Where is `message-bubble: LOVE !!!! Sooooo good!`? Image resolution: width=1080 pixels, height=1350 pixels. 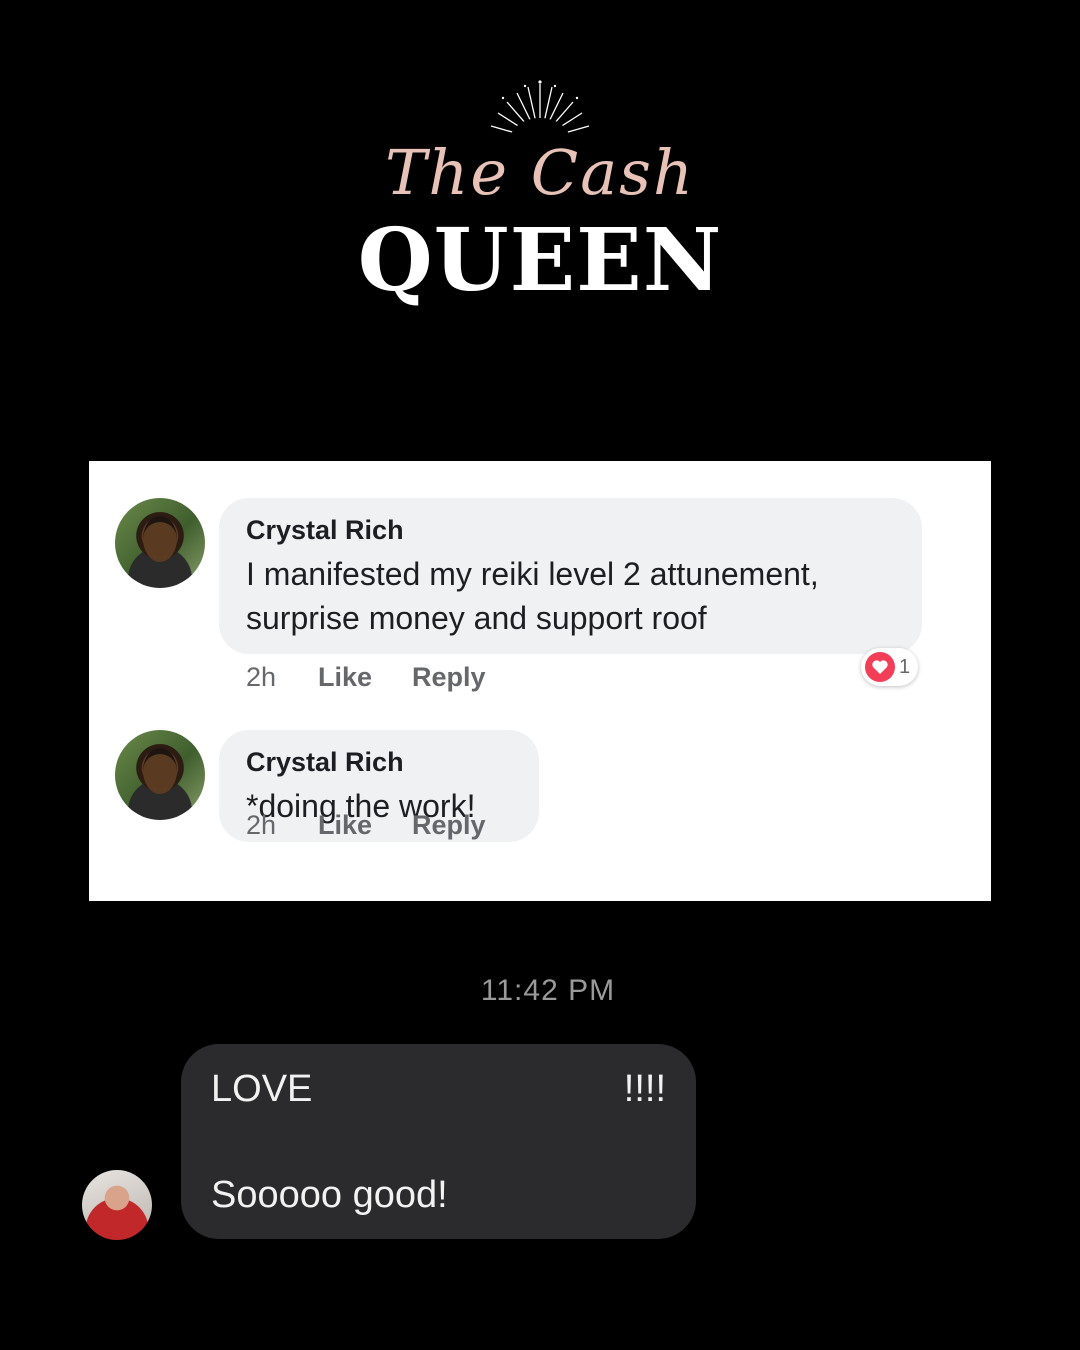
message-bubble: LOVE !!!! Sooooo good! is located at coordinates (438, 1141).